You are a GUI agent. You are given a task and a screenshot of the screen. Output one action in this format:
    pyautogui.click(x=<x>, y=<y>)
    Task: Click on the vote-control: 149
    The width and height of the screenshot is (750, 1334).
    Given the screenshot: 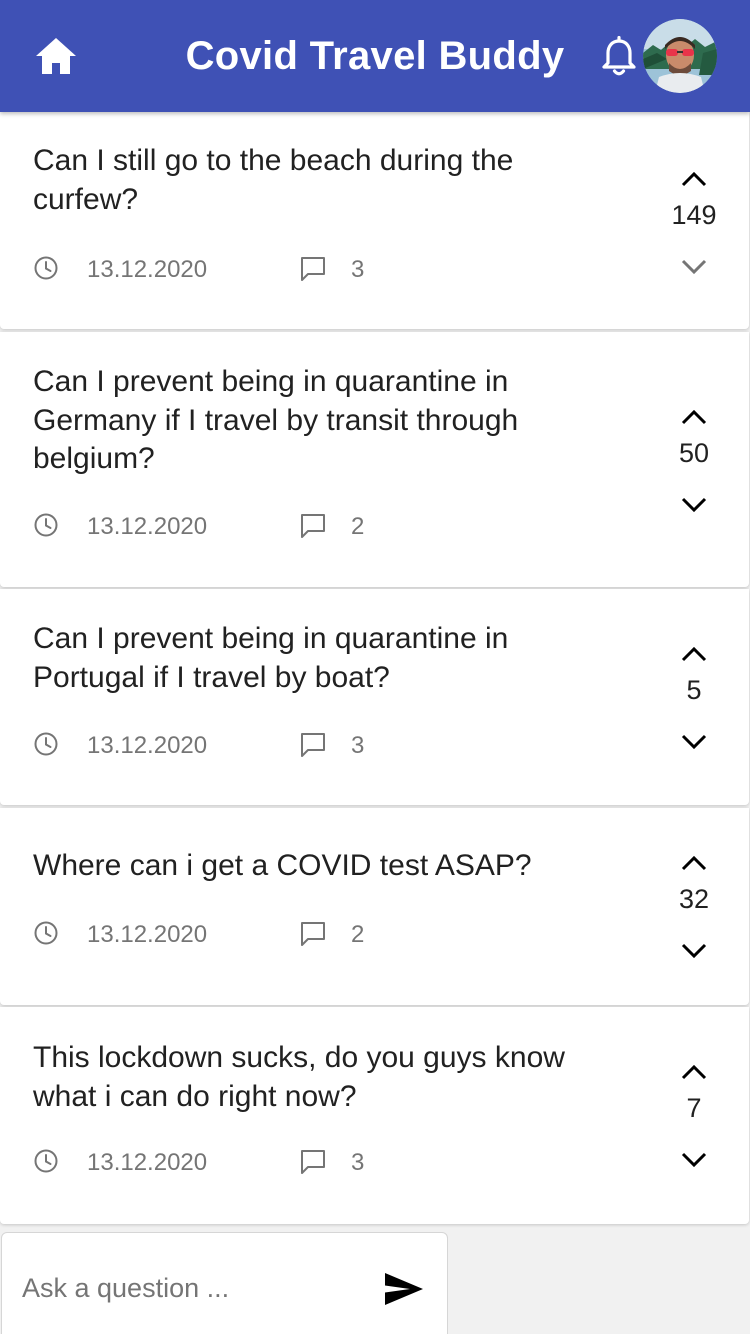 What is the action you would take?
    pyautogui.click(x=694, y=228)
    